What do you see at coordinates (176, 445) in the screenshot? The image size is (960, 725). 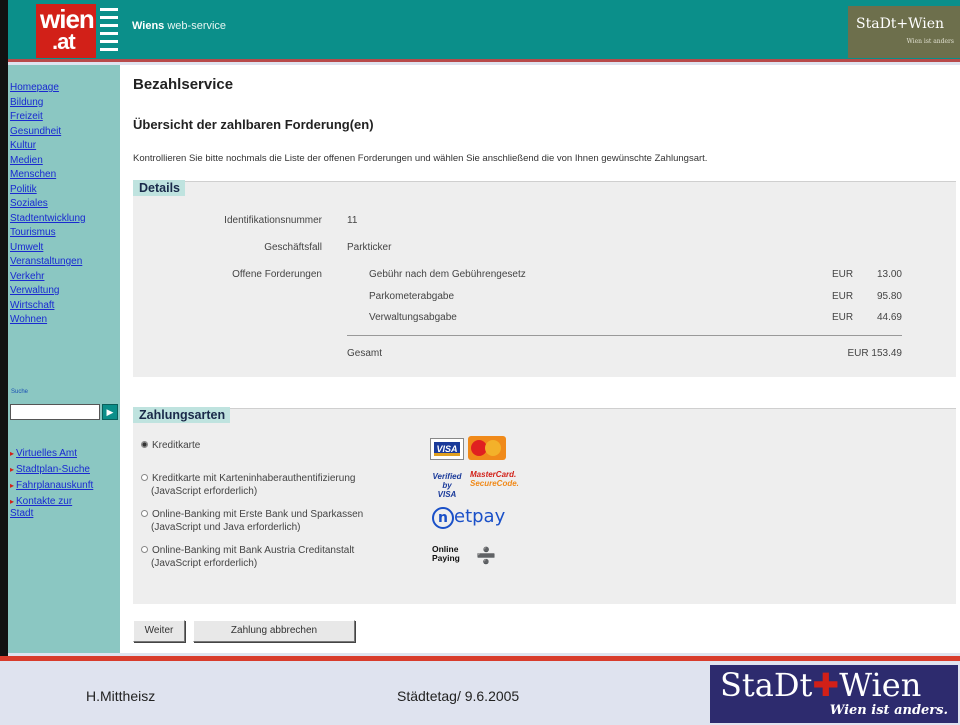 I see `option-label: Kreditkarte` at bounding box center [176, 445].